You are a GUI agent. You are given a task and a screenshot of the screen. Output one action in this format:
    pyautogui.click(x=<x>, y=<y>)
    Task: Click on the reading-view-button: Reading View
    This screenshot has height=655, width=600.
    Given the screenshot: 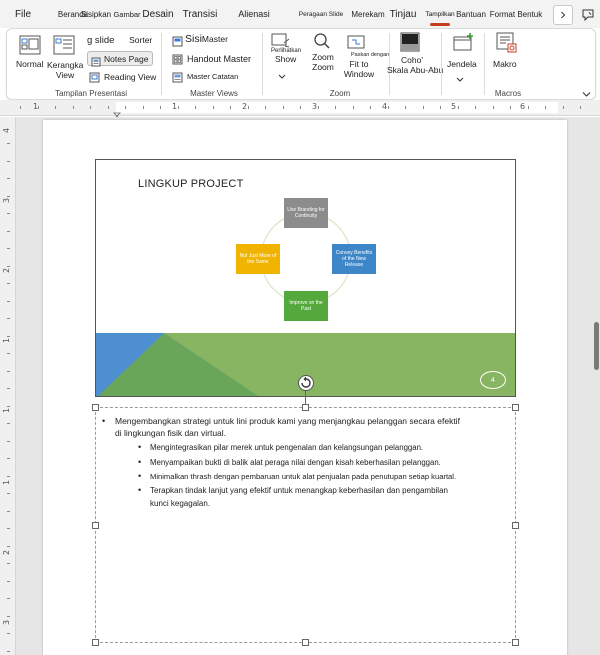 What is the action you would take?
    pyautogui.click(x=130, y=77)
    